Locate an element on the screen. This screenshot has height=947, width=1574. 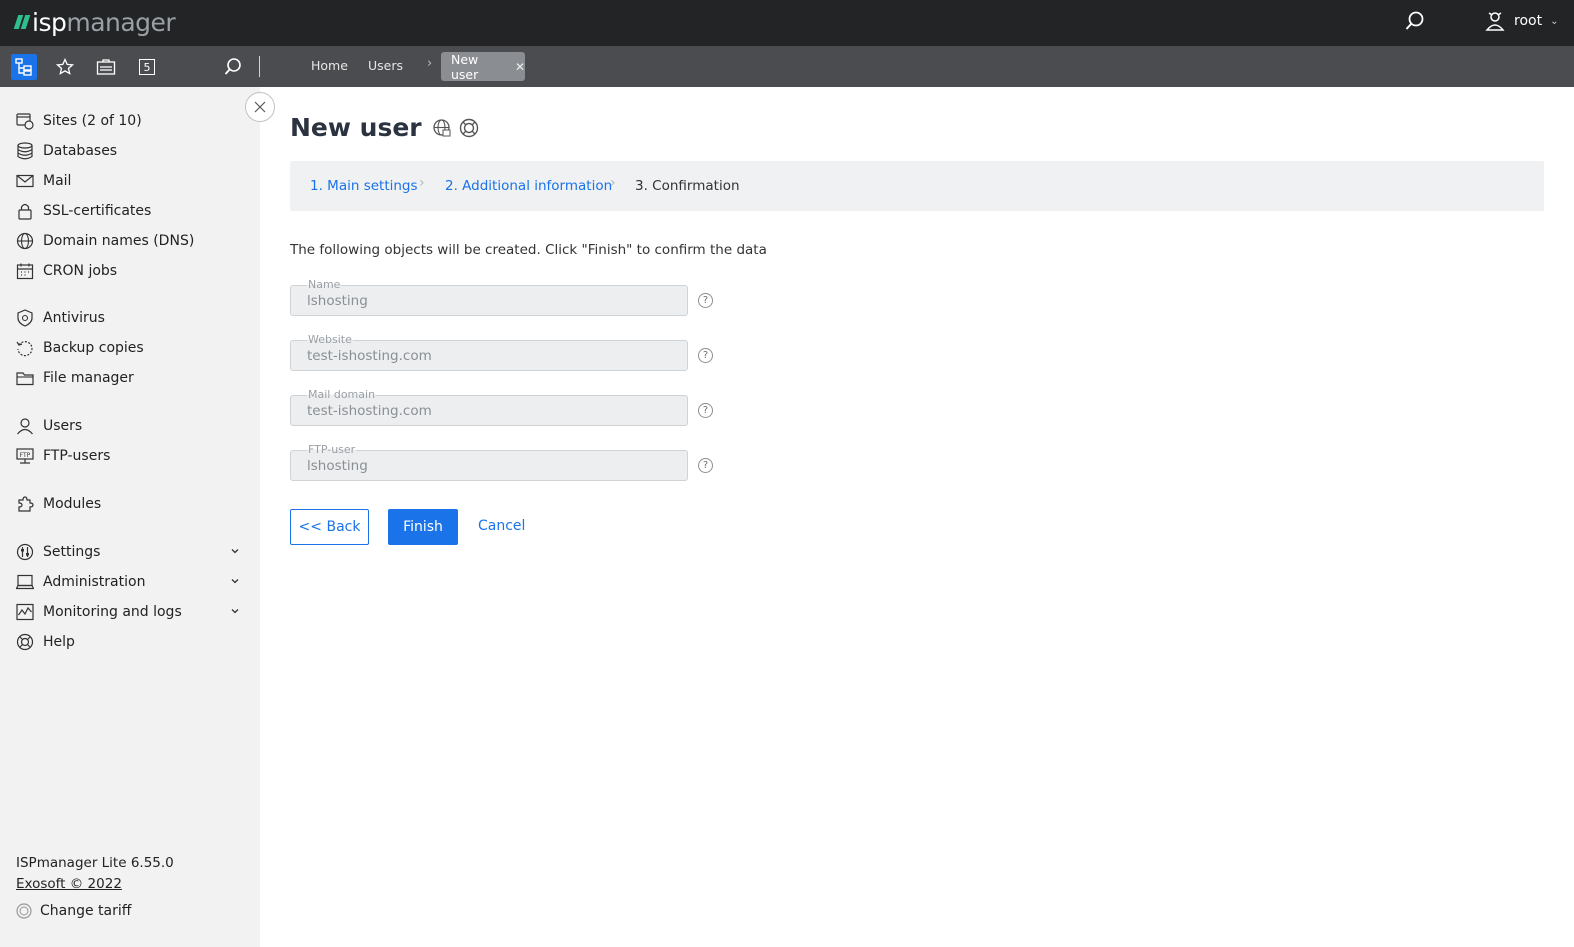
sidebar-item-label: Modules is located at coordinates (72, 504).